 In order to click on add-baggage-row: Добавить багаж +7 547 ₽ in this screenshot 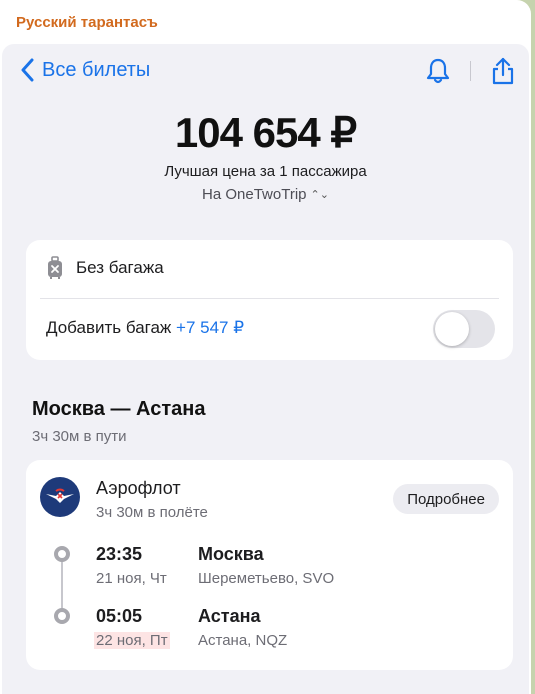, I will do `click(145, 328)`.